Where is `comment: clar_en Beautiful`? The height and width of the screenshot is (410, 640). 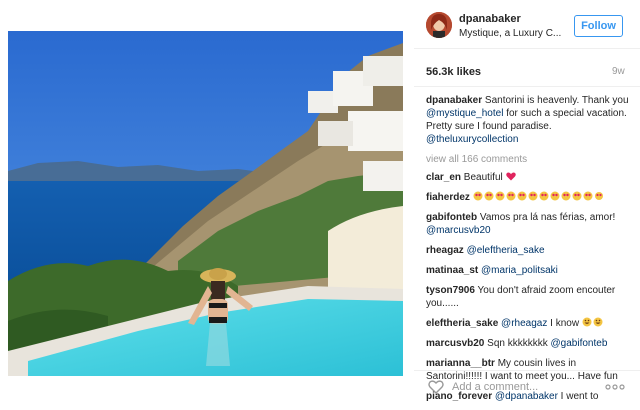
comment: clar_en Beautiful is located at coordinates (528, 177).